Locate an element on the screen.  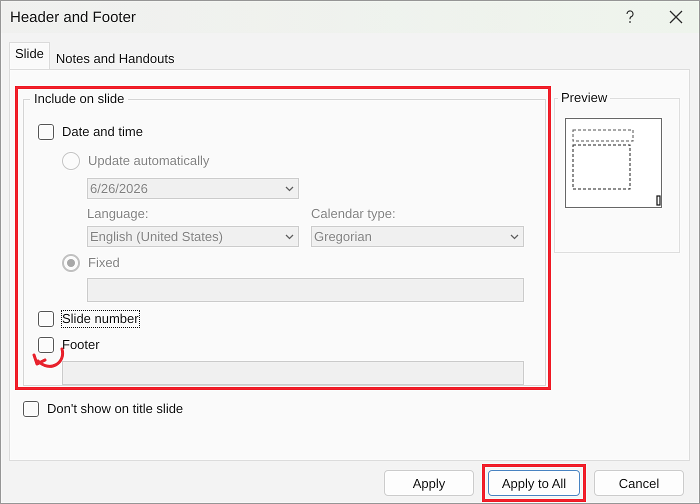
radio-label: Update automatically is located at coordinates (149, 161).